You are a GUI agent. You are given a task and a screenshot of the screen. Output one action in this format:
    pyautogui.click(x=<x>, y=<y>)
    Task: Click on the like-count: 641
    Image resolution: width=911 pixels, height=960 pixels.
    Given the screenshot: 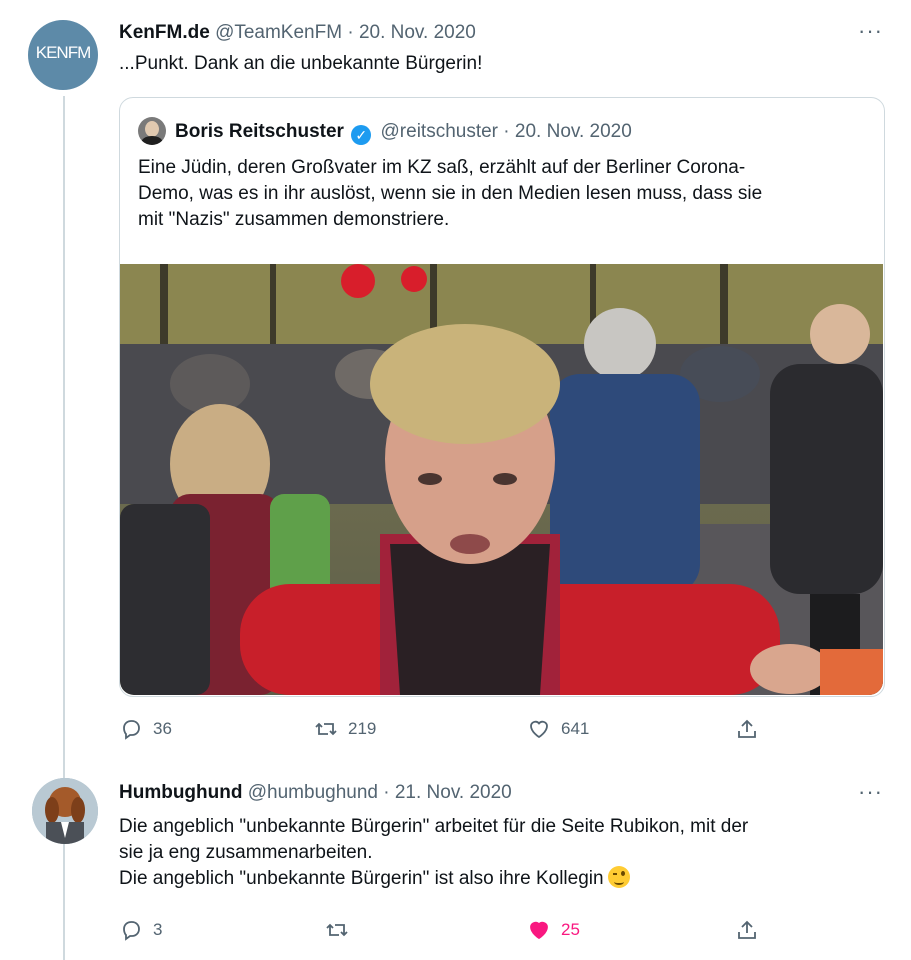 What is the action you would take?
    pyautogui.click(x=575, y=728)
    